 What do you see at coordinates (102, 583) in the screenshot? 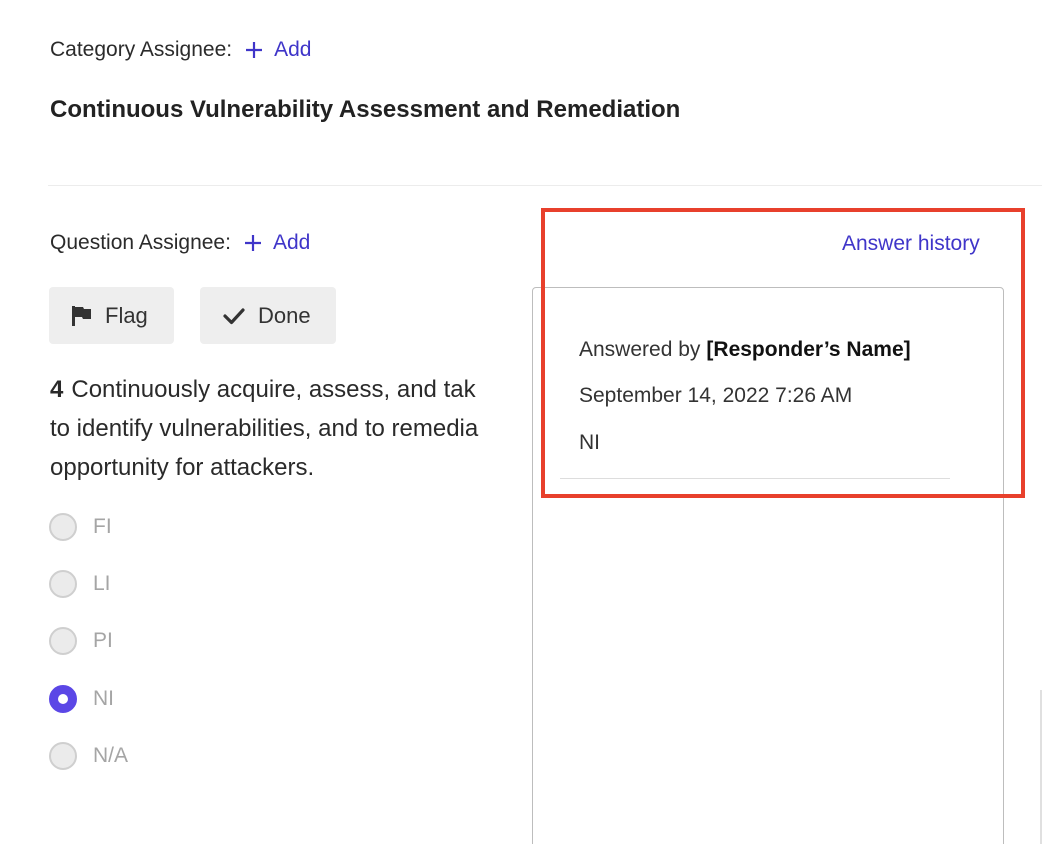
I see `option-label: LI` at bounding box center [102, 583].